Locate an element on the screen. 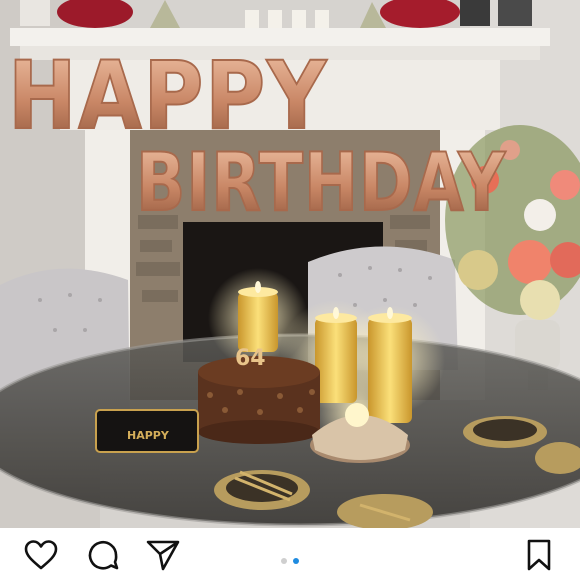 This screenshot has height=580, width=580. bookmark-icon is located at coordinates (539, 555).